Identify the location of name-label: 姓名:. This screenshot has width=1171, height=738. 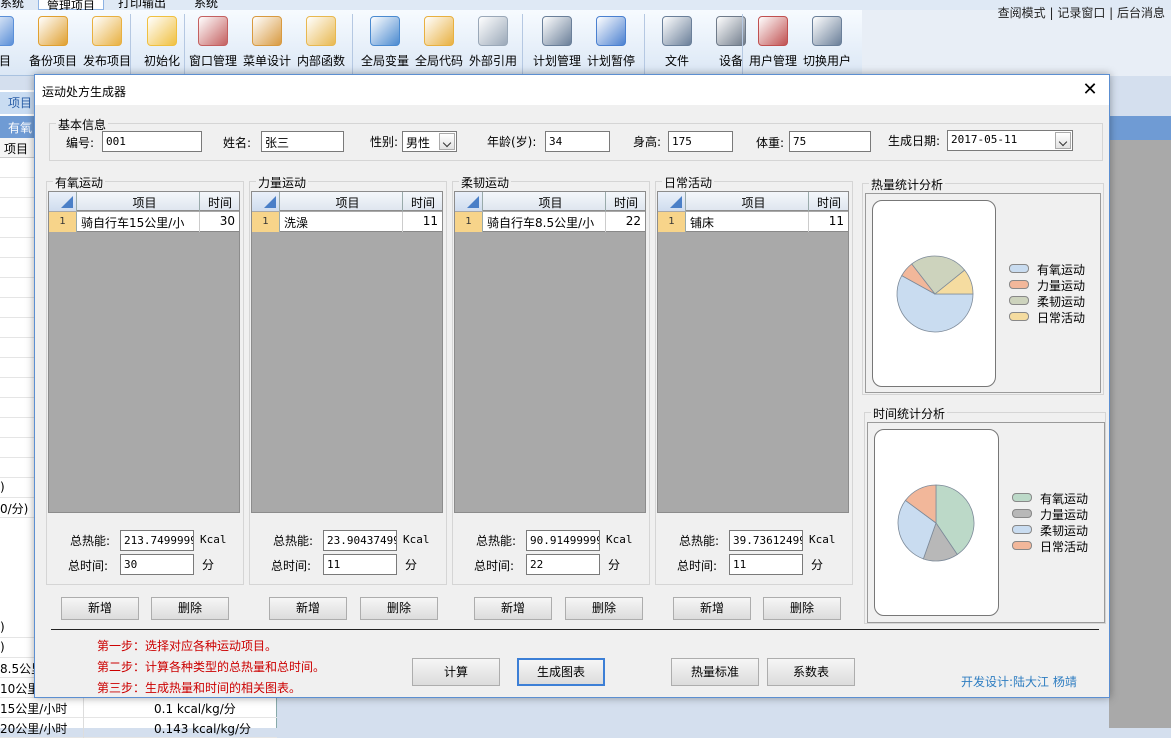
(237, 143).